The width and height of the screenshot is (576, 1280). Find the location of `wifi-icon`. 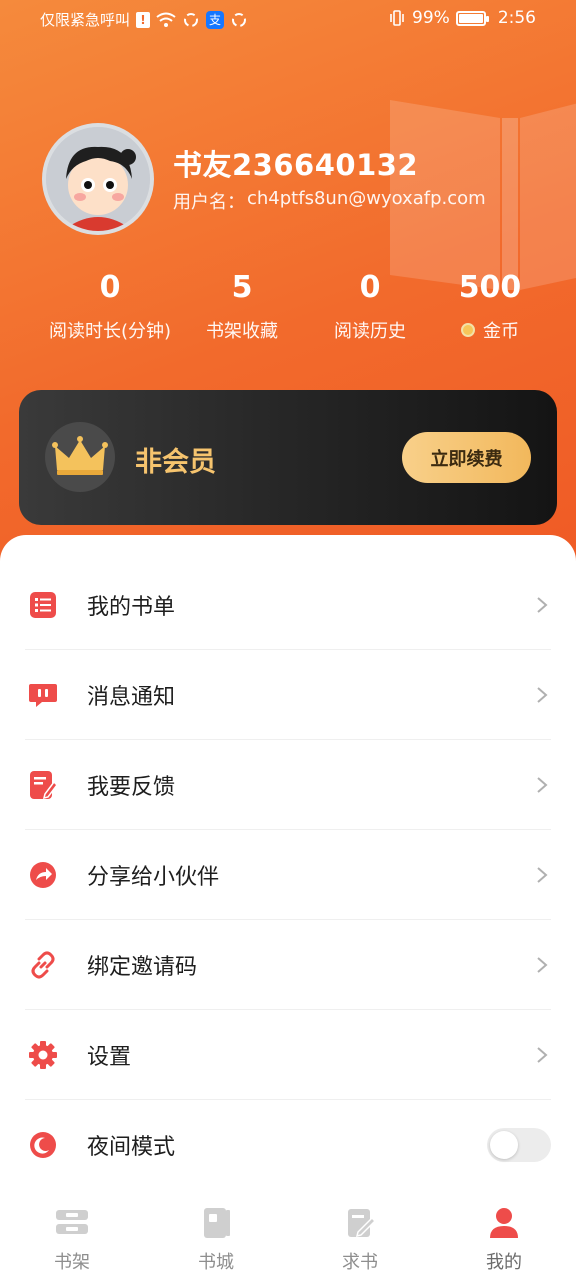

wifi-icon is located at coordinates (166, 19).